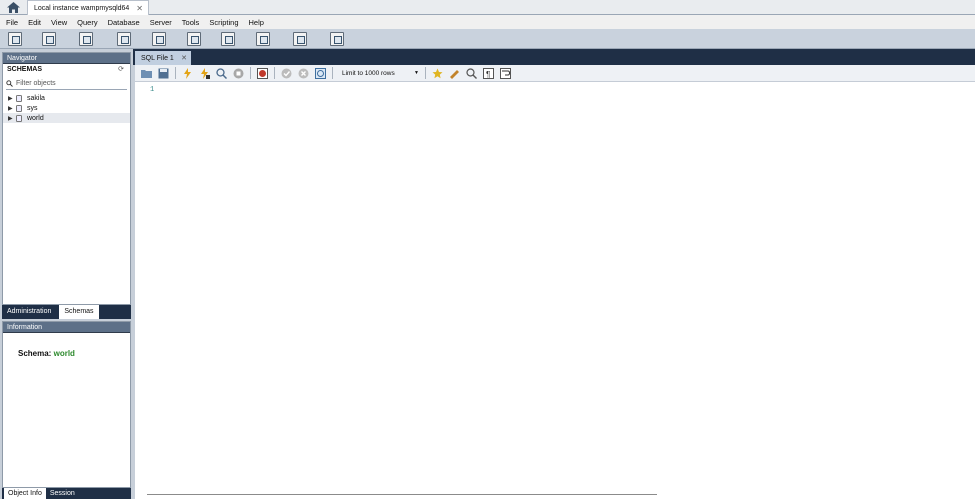 The height and width of the screenshot is (499, 975). I want to click on invisible-chars-icon: ¶, so click(488, 73).